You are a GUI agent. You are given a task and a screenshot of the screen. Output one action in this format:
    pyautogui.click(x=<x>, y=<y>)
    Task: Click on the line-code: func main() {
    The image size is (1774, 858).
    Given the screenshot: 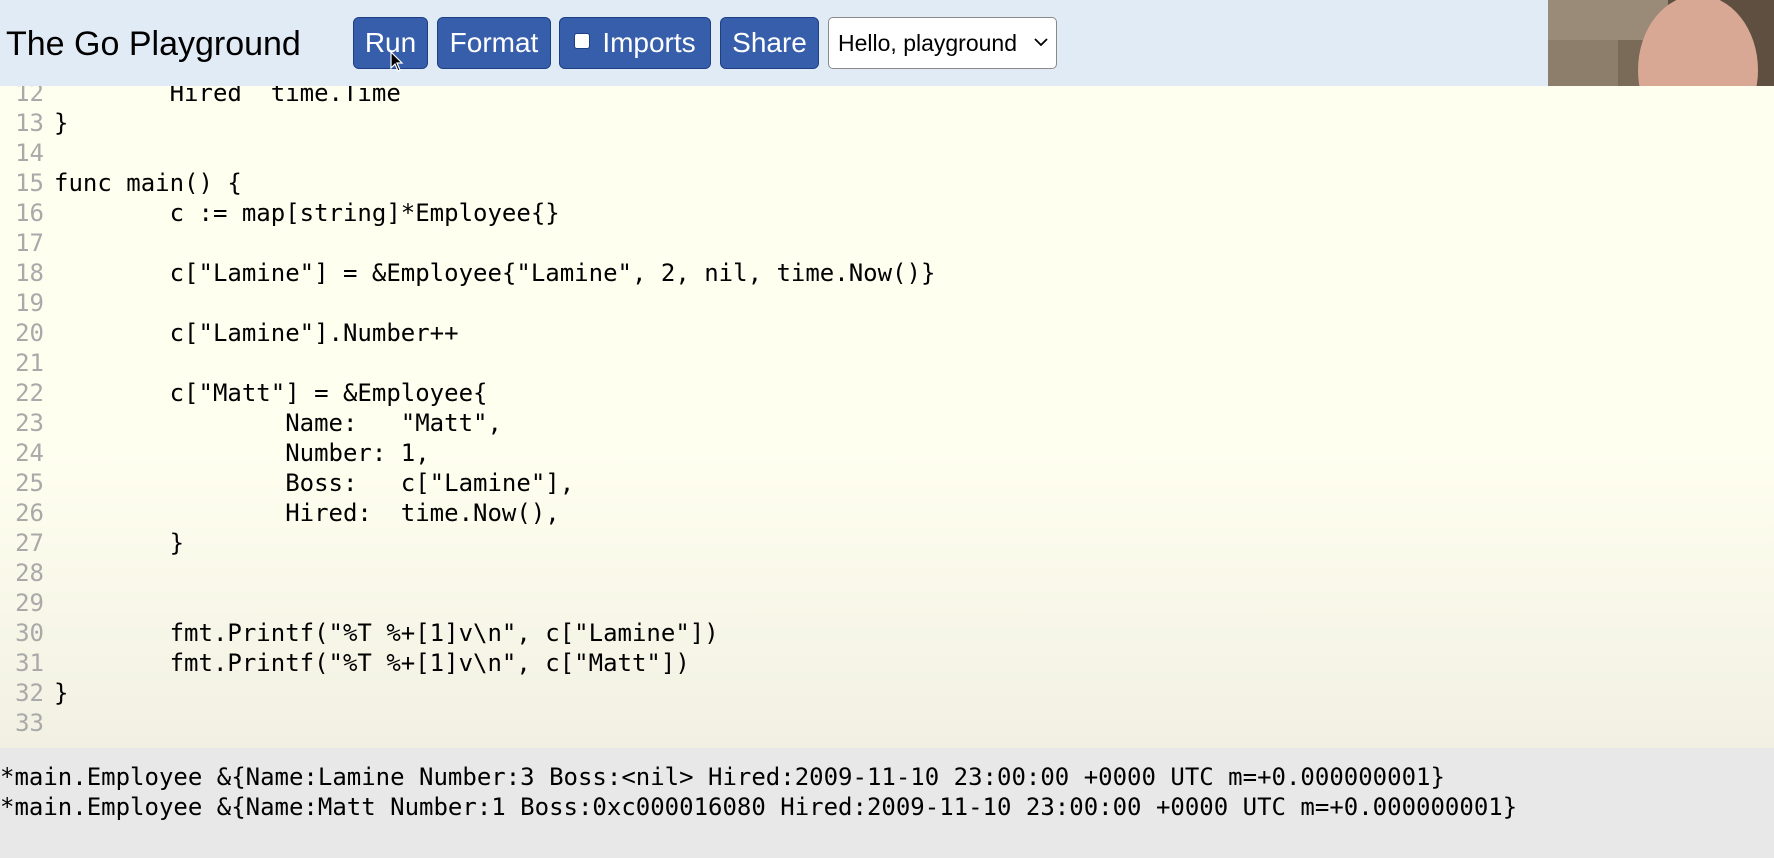 What is the action you would take?
    pyautogui.click(x=148, y=183)
    